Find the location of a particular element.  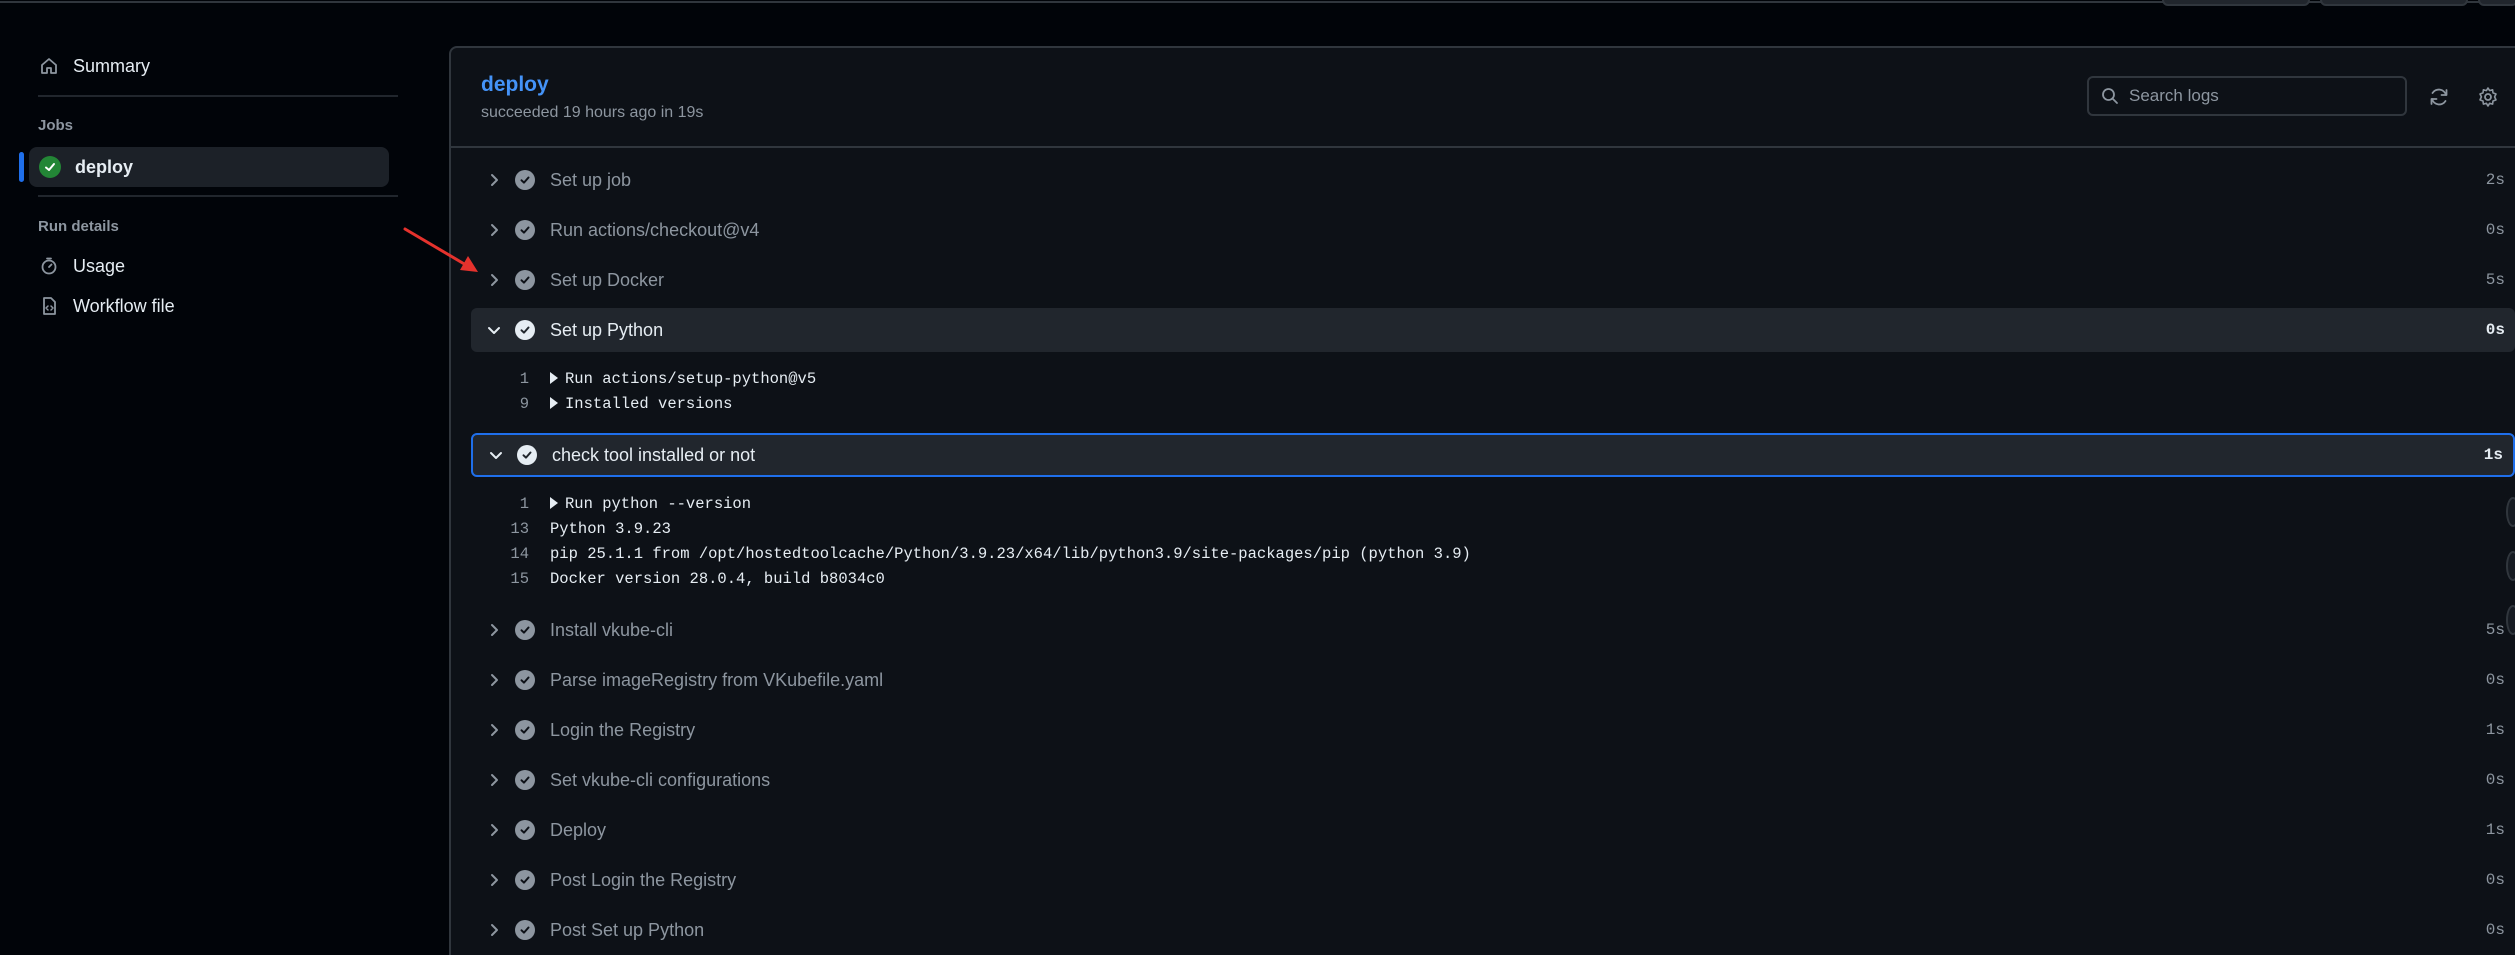

sidebar-item-workflow-file: Workflow file is located at coordinates (209, 306).